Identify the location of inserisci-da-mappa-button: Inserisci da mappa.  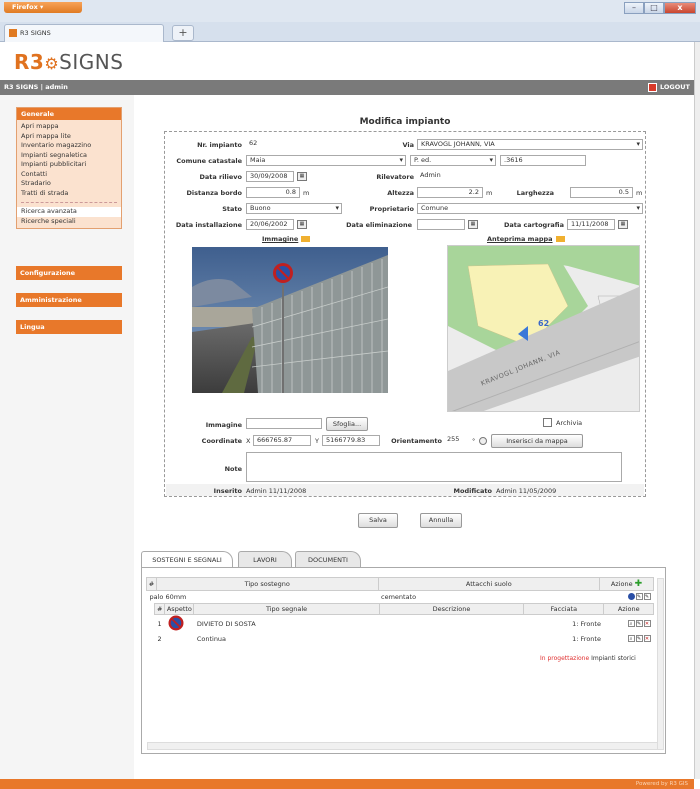
(537, 441).